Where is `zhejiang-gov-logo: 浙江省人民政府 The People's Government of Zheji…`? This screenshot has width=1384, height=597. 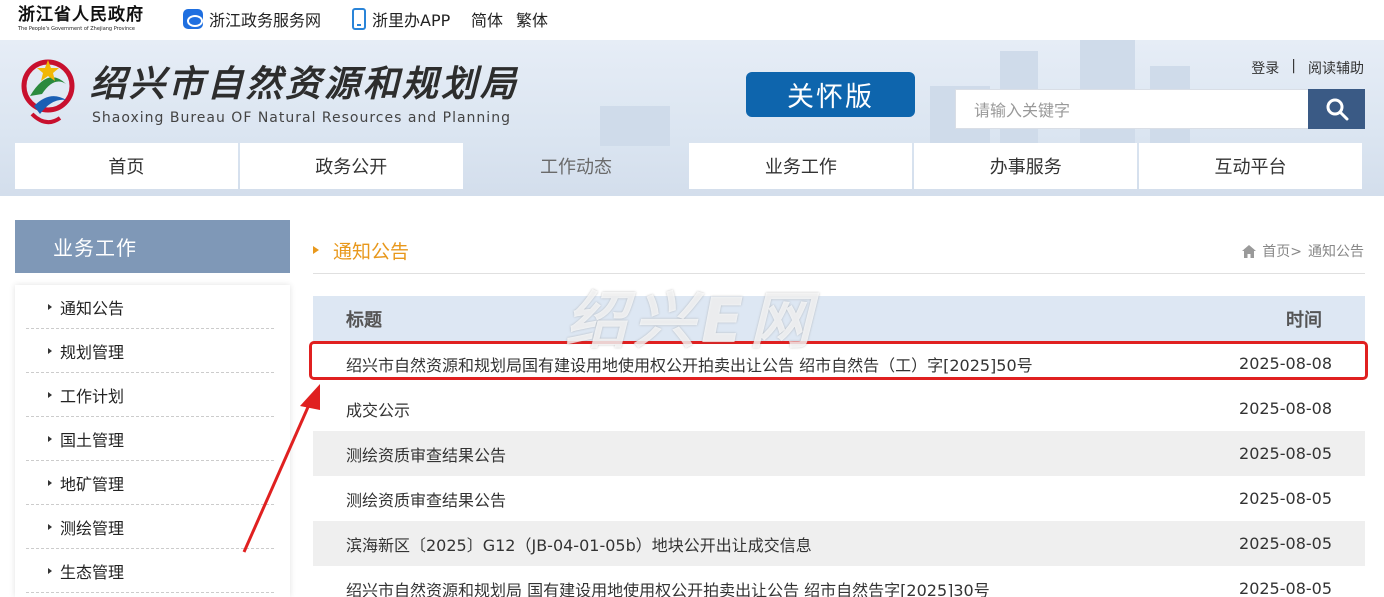 zhejiang-gov-logo: 浙江省人民政府 The People's Government of Zheji… is located at coordinates (83, 20).